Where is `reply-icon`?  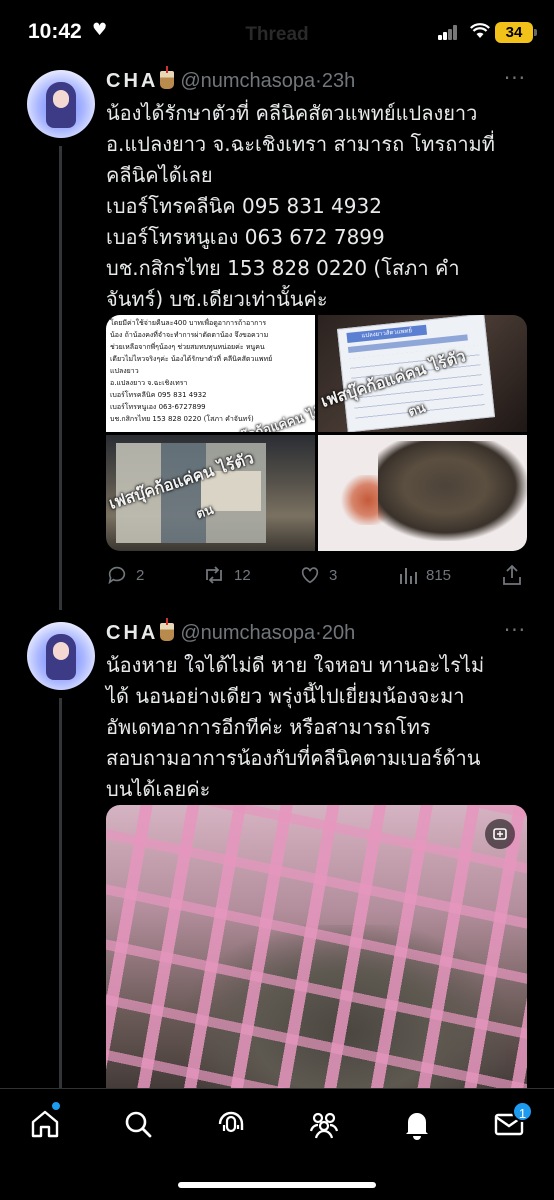 reply-icon is located at coordinates (117, 575).